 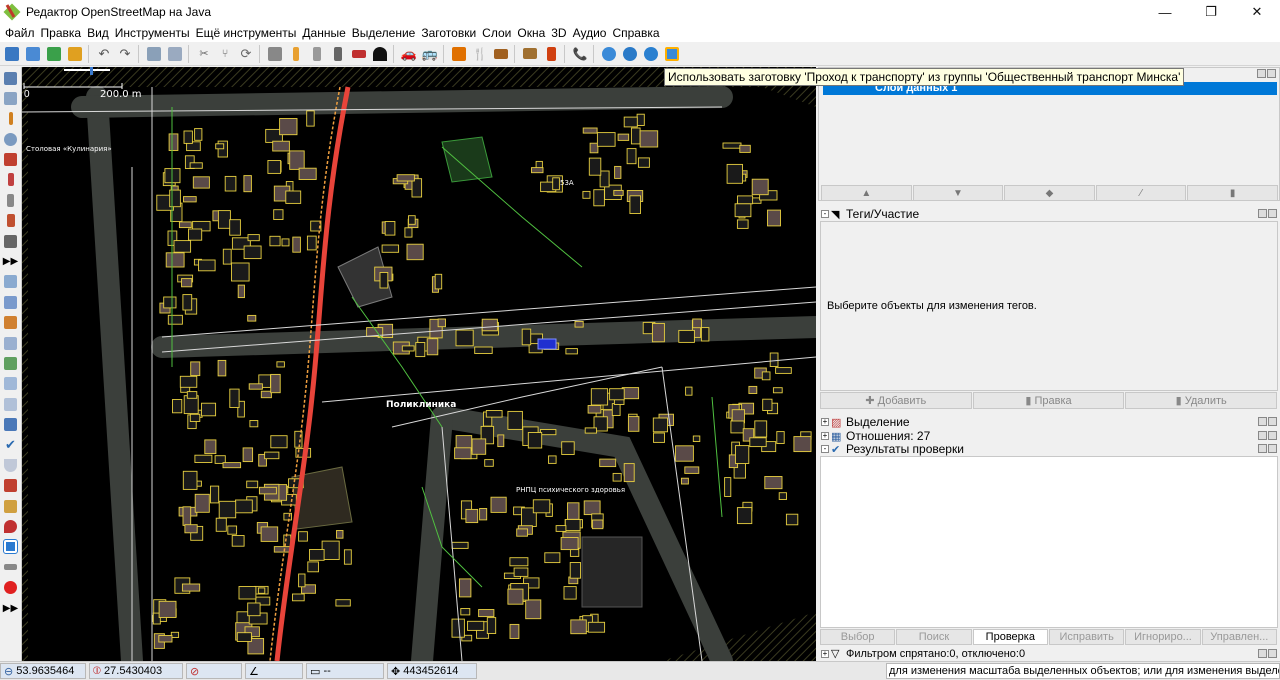 What do you see at coordinates (1049, 214) in the screenshot?
I see `tags-panel-header: - ◥ Теги/Участие` at bounding box center [1049, 214].